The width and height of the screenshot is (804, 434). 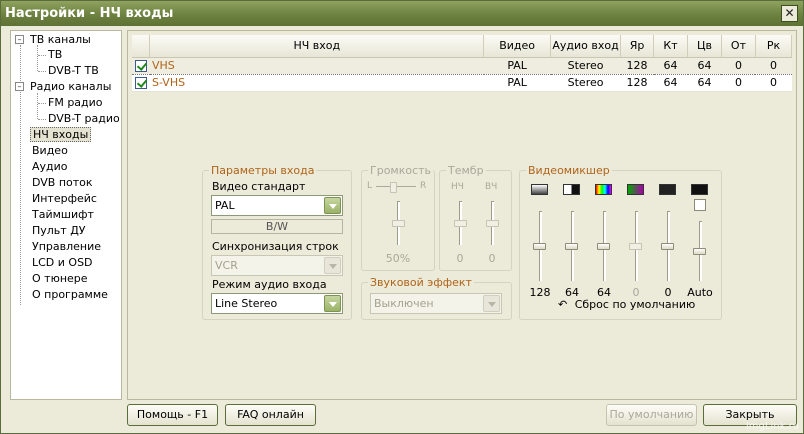 What do you see at coordinates (172, 415) in the screenshot?
I see `help-button: Помощь - F1` at bounding box center [172, 415].